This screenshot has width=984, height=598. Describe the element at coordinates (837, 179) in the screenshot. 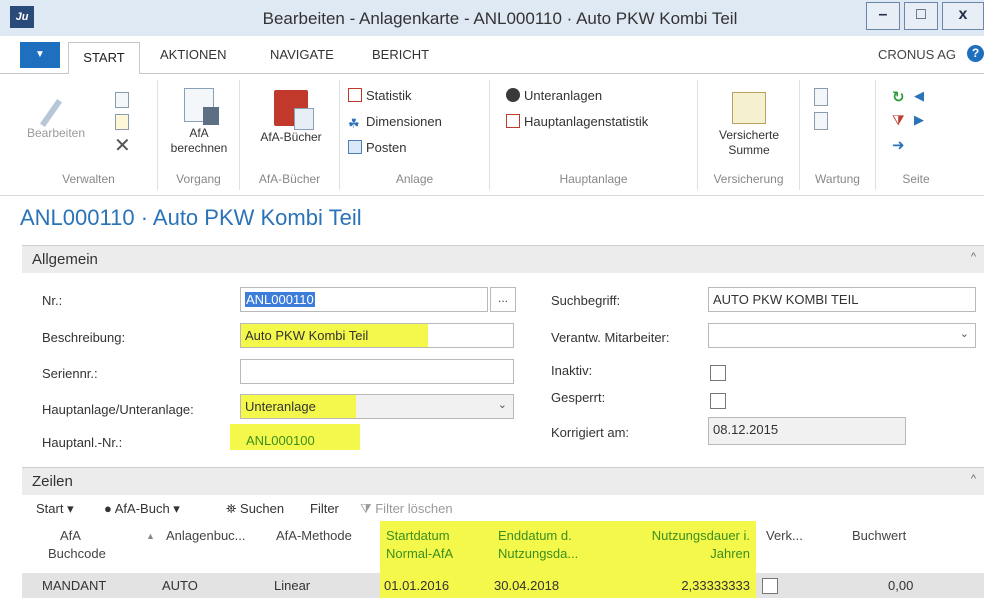

I see `group-label-wartung: Wartung` at that location.